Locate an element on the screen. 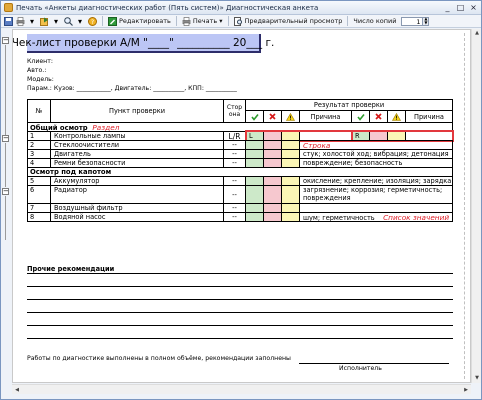  zoom-icon is located at coordinates (68, 21).